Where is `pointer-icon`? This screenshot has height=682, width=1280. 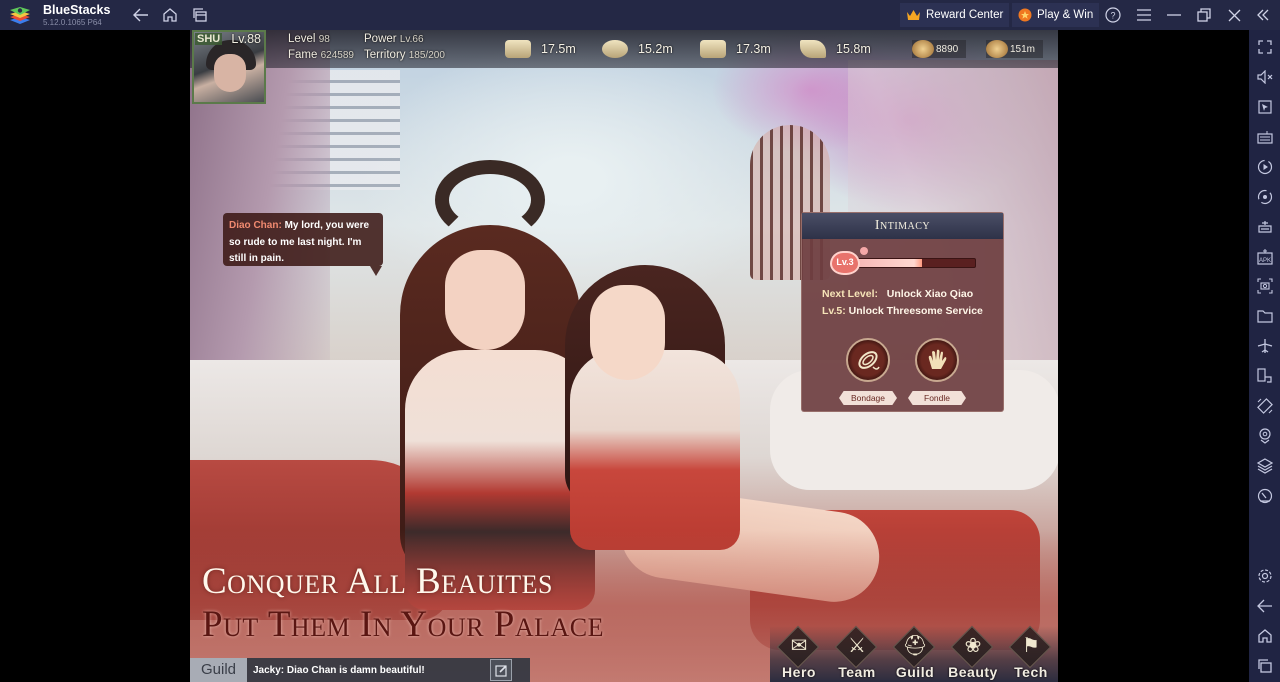 pointer-icon is located at coordinates (1264, 106).